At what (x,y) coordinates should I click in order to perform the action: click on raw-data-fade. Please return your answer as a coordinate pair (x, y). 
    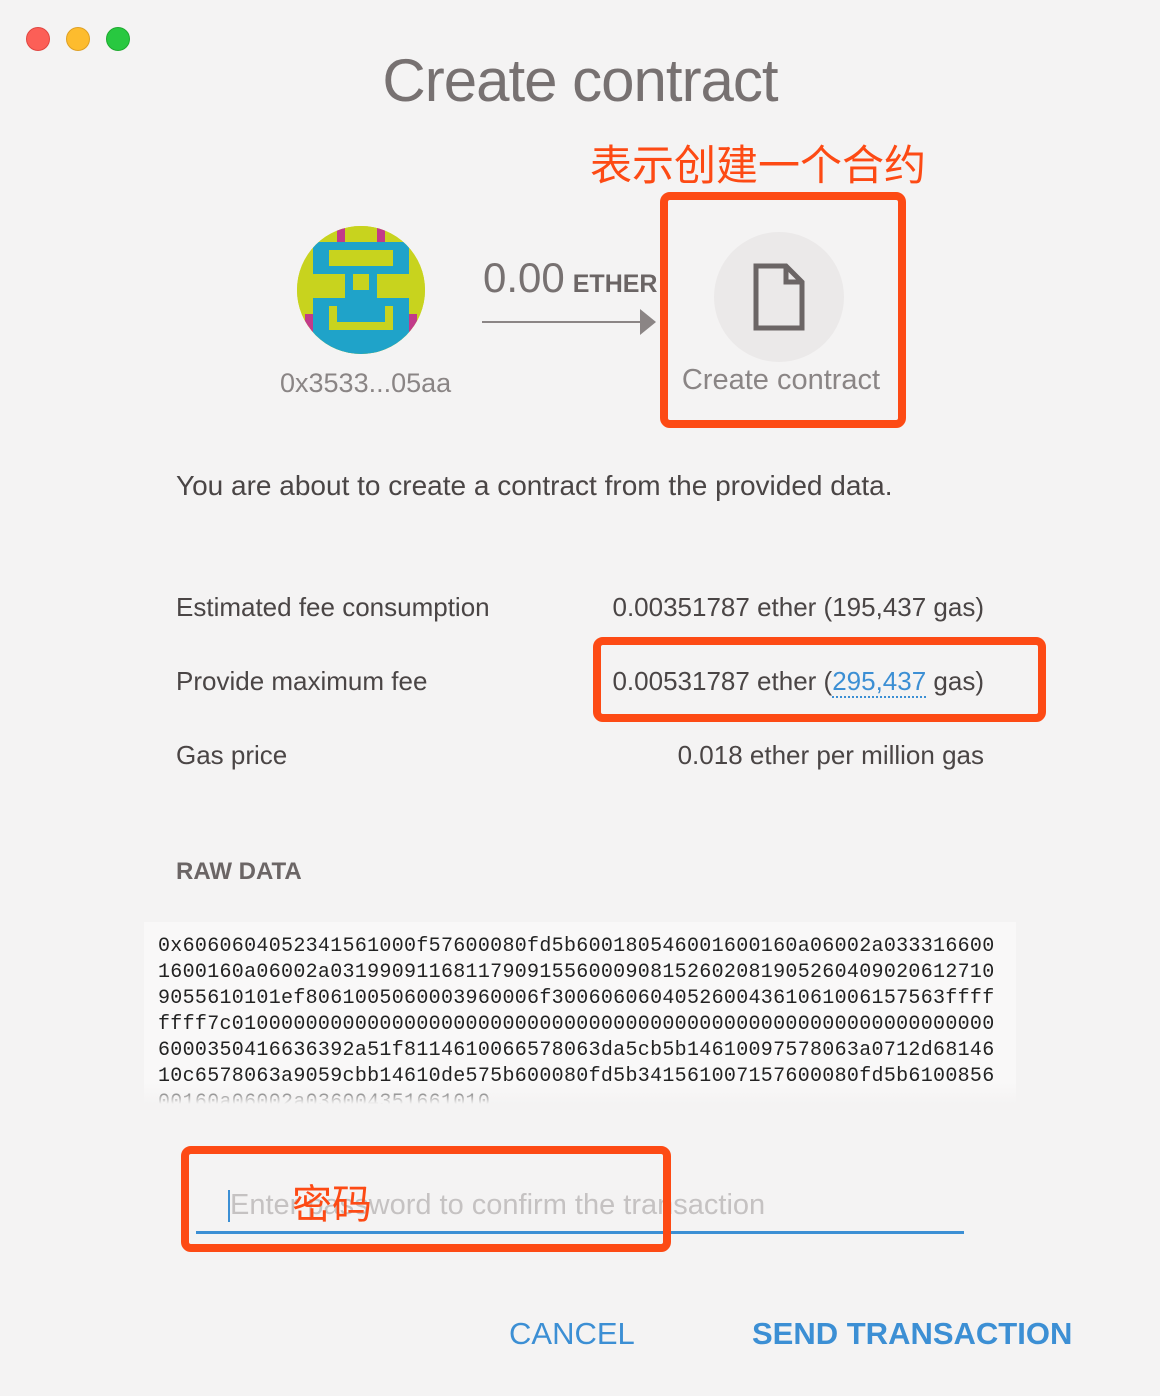
    Looking at the image, I should click on (580, 1093).